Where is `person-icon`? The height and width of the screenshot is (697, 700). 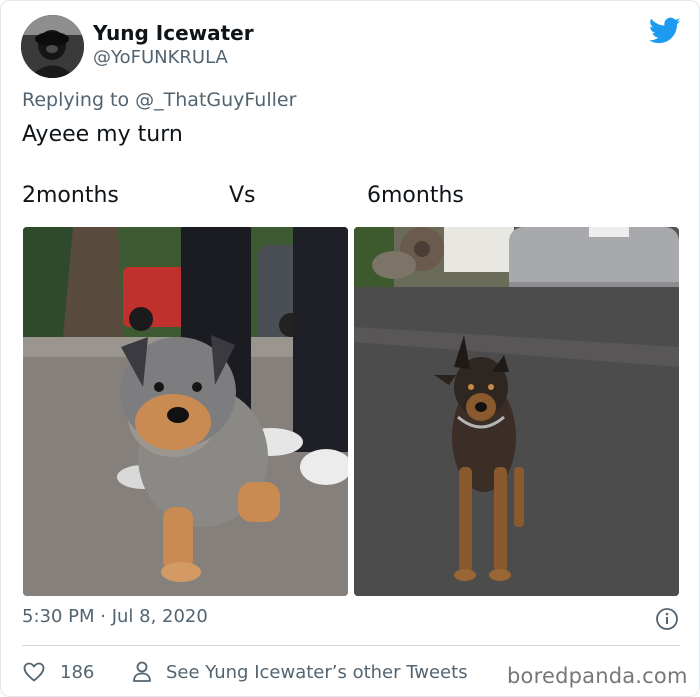
person-icon is located at coordinates (142, 671).